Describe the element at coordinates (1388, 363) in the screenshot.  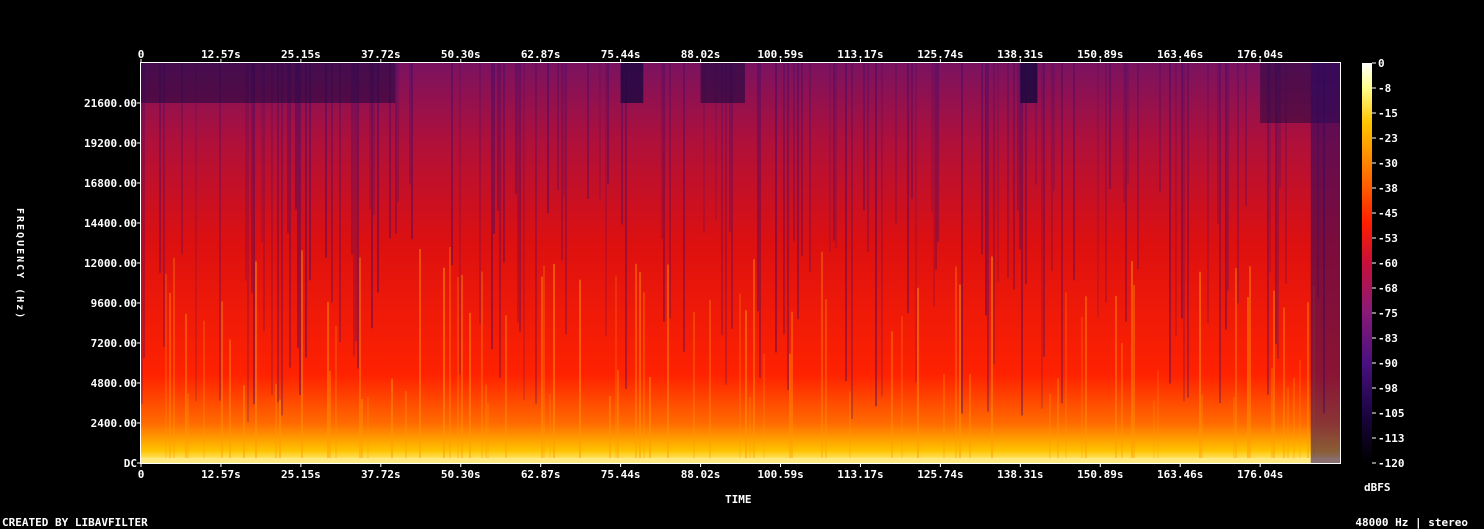
I see `colorbar-tick-label: -90` at that location.